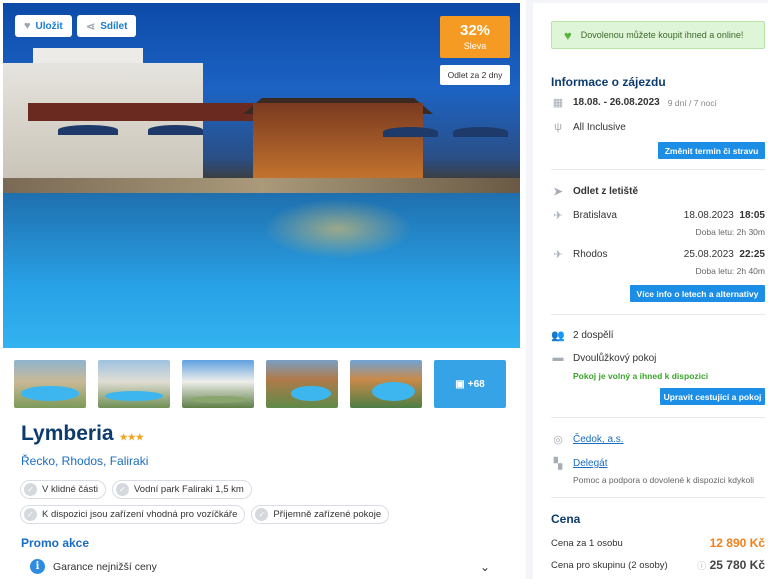  I want to click on departure-title-row: ➤ Odlet z letiště, so click(594, 191).